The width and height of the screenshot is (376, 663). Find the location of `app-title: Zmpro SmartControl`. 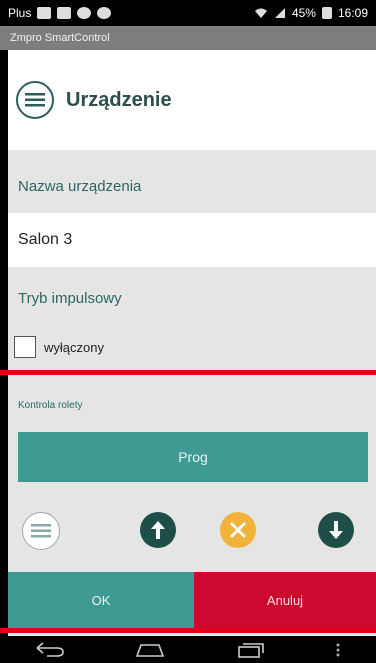

app-title: Zmpro SmartControl is located at coordinates (60, 38).